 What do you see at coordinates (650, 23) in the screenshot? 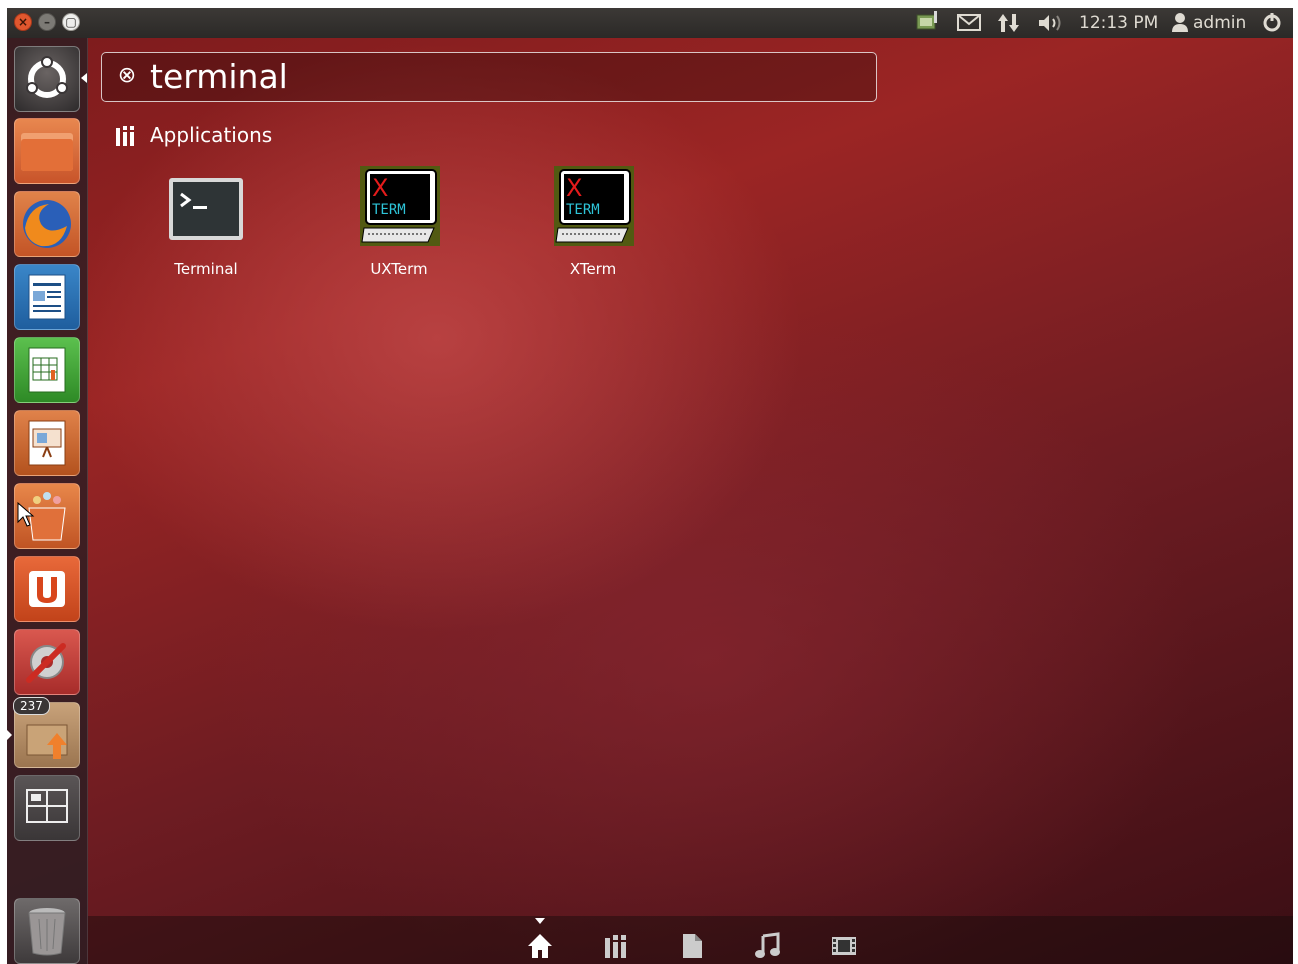
I see `top-panel: × – ▢ 12:13 PM admin` at bounding box center [650, 23].